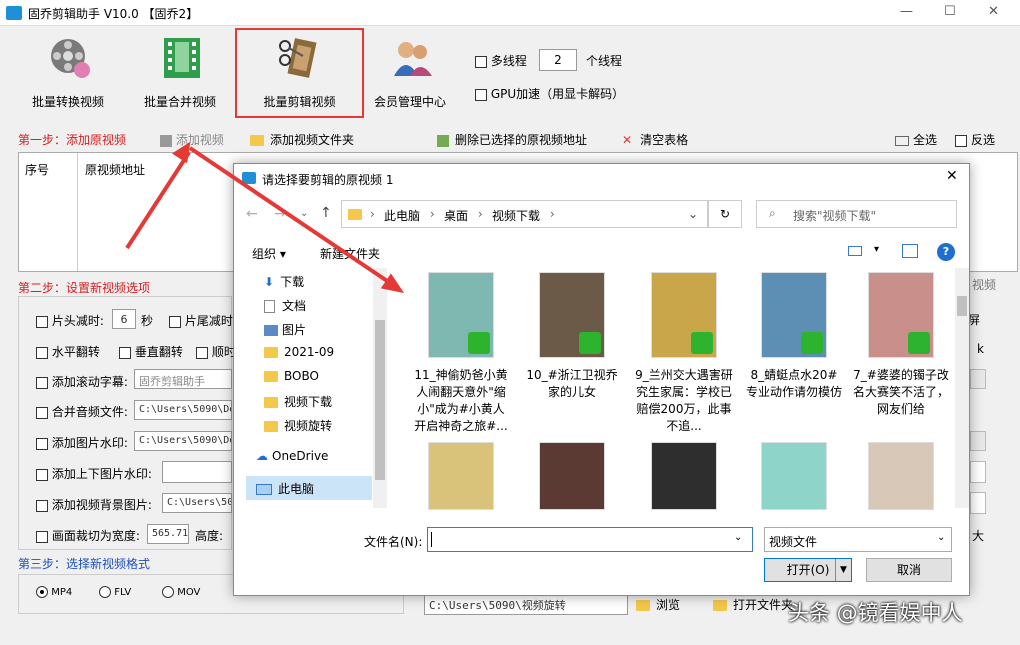 The height and width of the screenshot is (645, 1020). I want to click on help-icon: ?, so click(946, 252).